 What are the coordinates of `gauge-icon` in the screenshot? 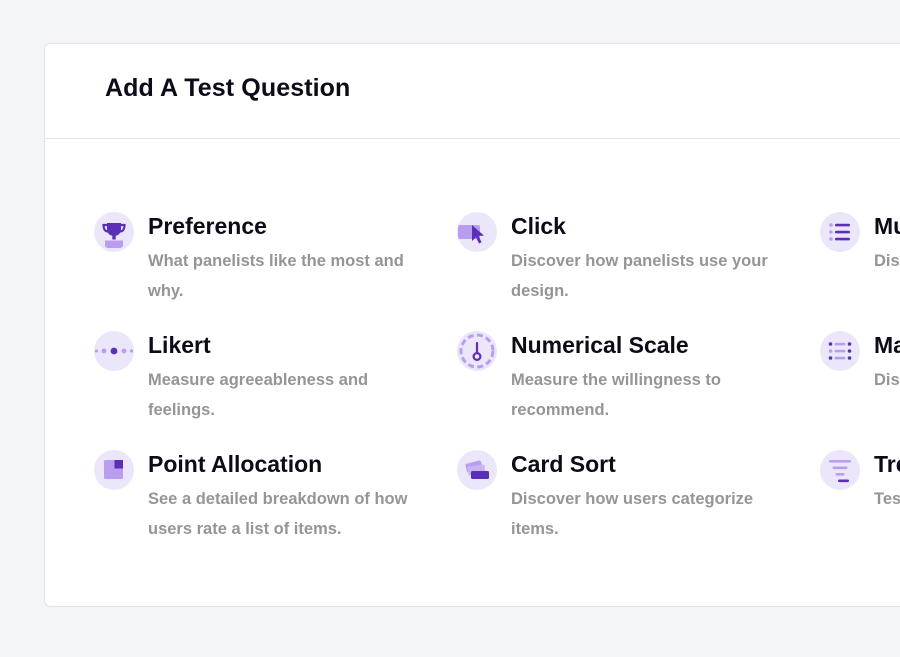 It's located at (477, 351).